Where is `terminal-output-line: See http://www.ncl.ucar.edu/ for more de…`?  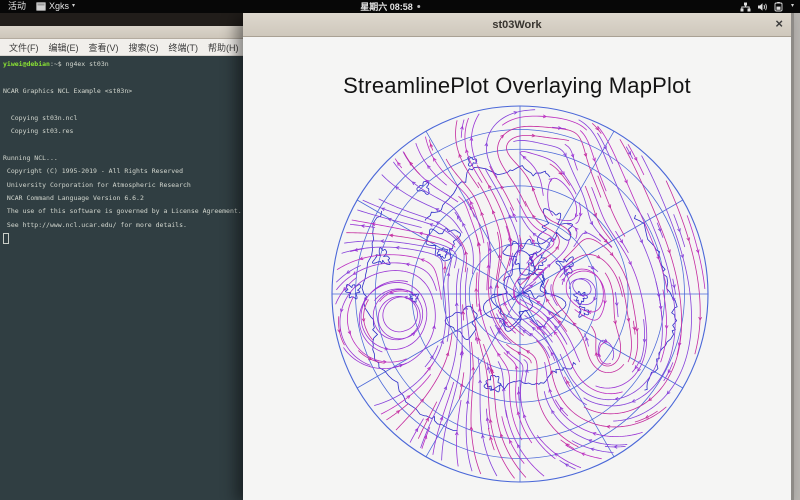 terminal-output-line: See http://www.ncl.ucar.edu/ for more de… is located at coordinates (95, 224).